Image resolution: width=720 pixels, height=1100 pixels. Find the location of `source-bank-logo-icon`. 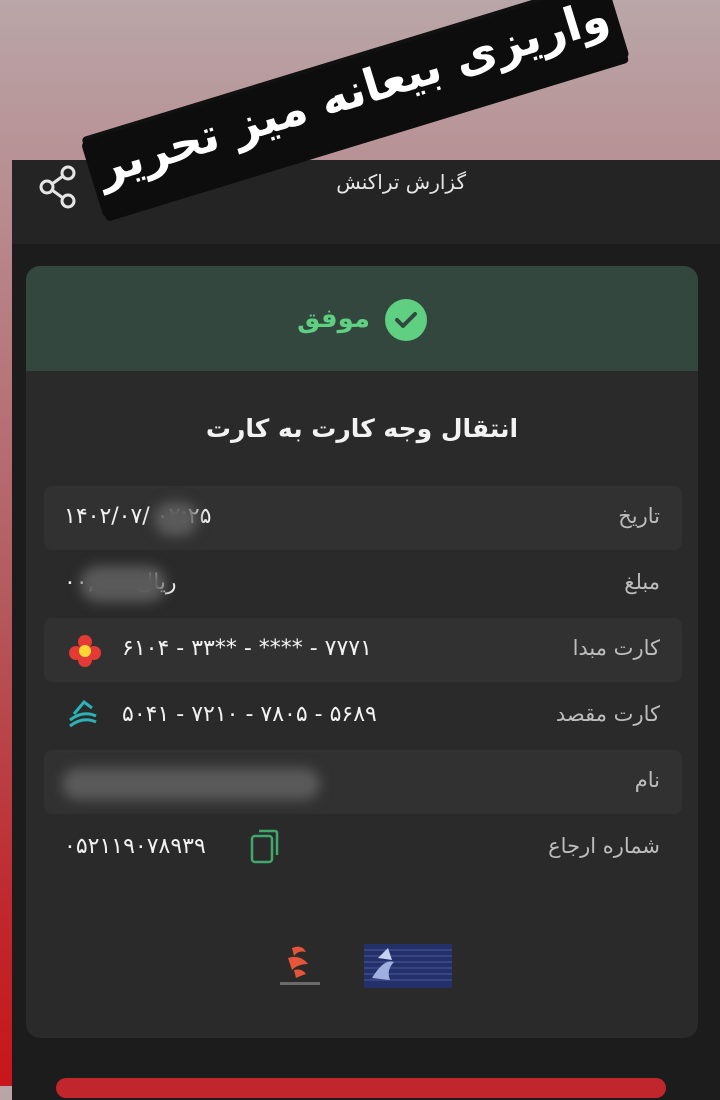

source-bank-logo-icon is located at coordinates (85, 651).